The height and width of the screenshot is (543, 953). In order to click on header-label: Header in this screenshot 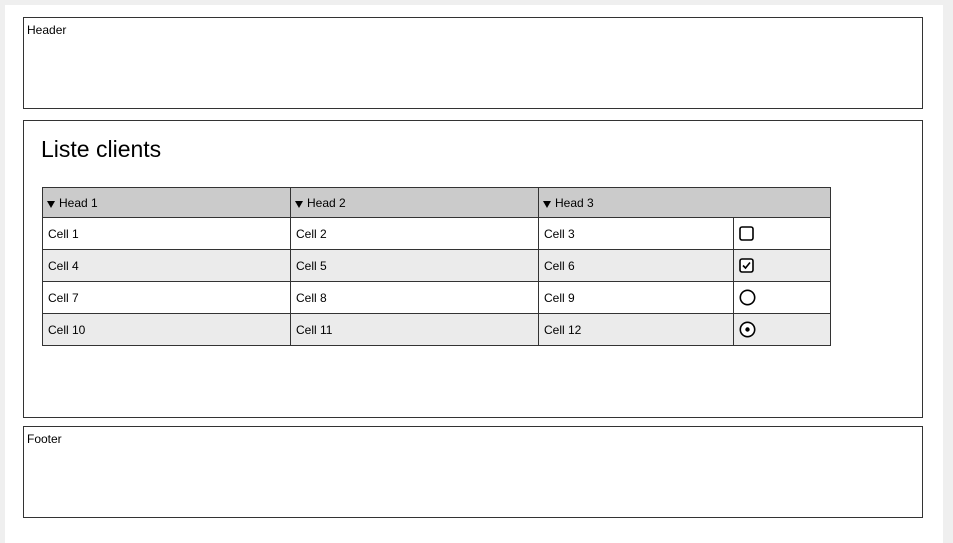, I will do `click(47, 30)`.